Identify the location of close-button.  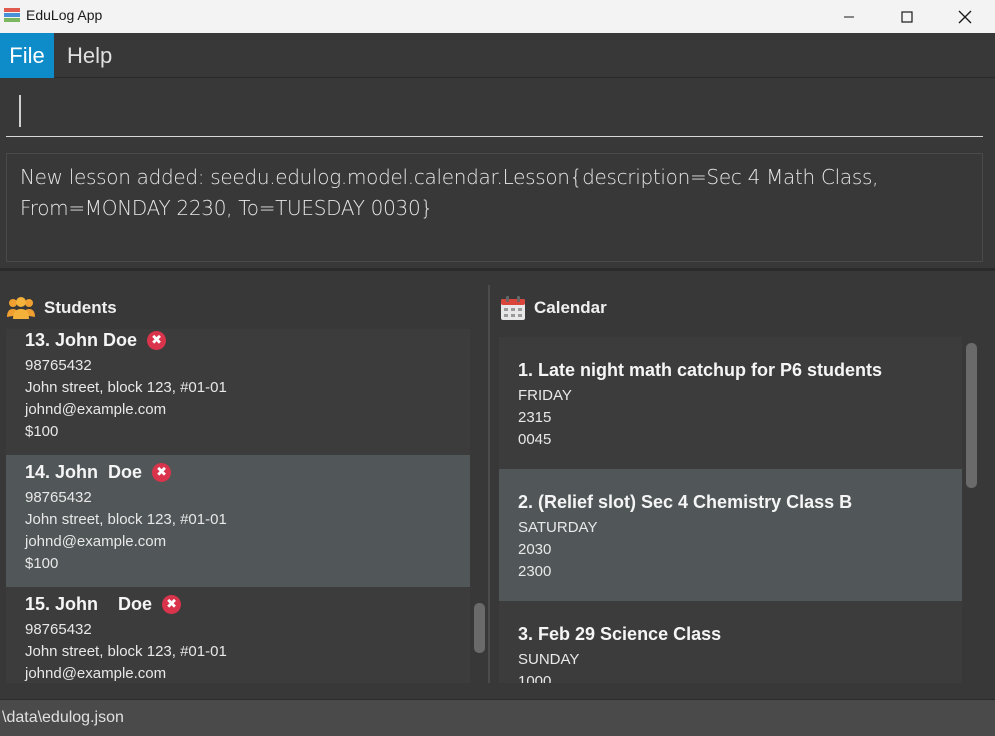
(965, 16).